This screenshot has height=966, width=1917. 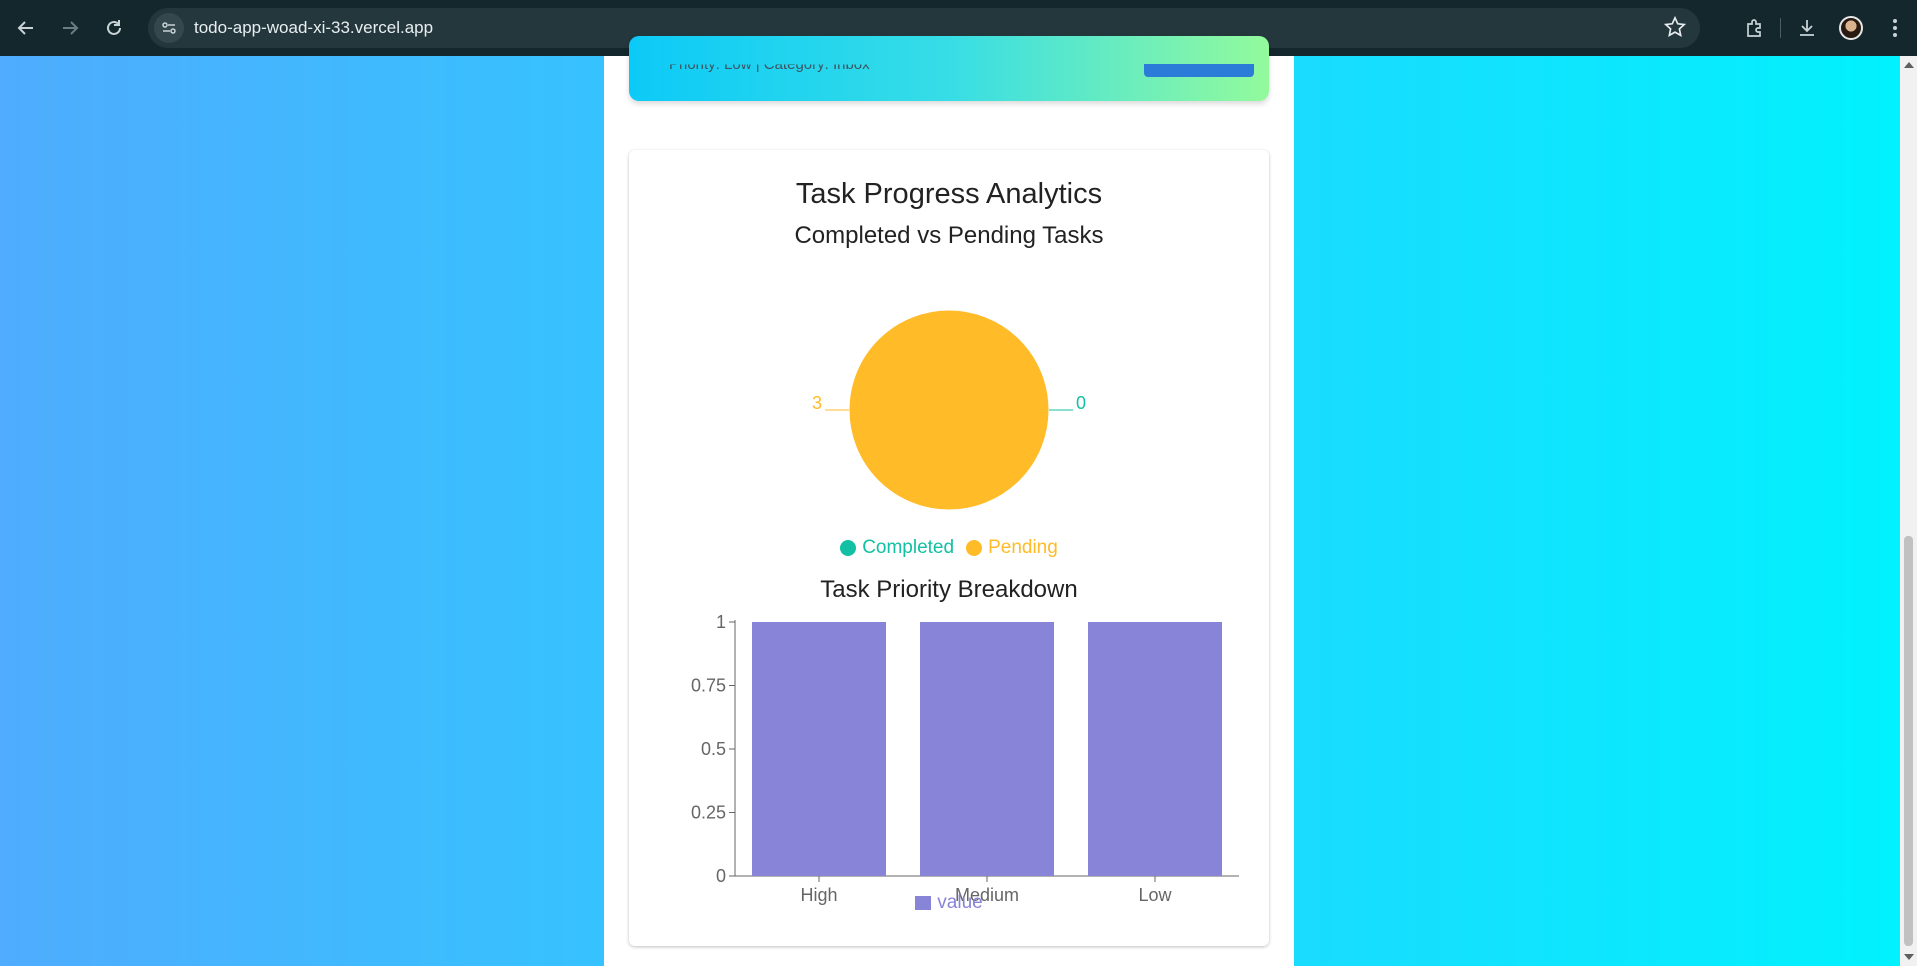 I want to click on toolbar-separator, so click(x=1780, y=28).